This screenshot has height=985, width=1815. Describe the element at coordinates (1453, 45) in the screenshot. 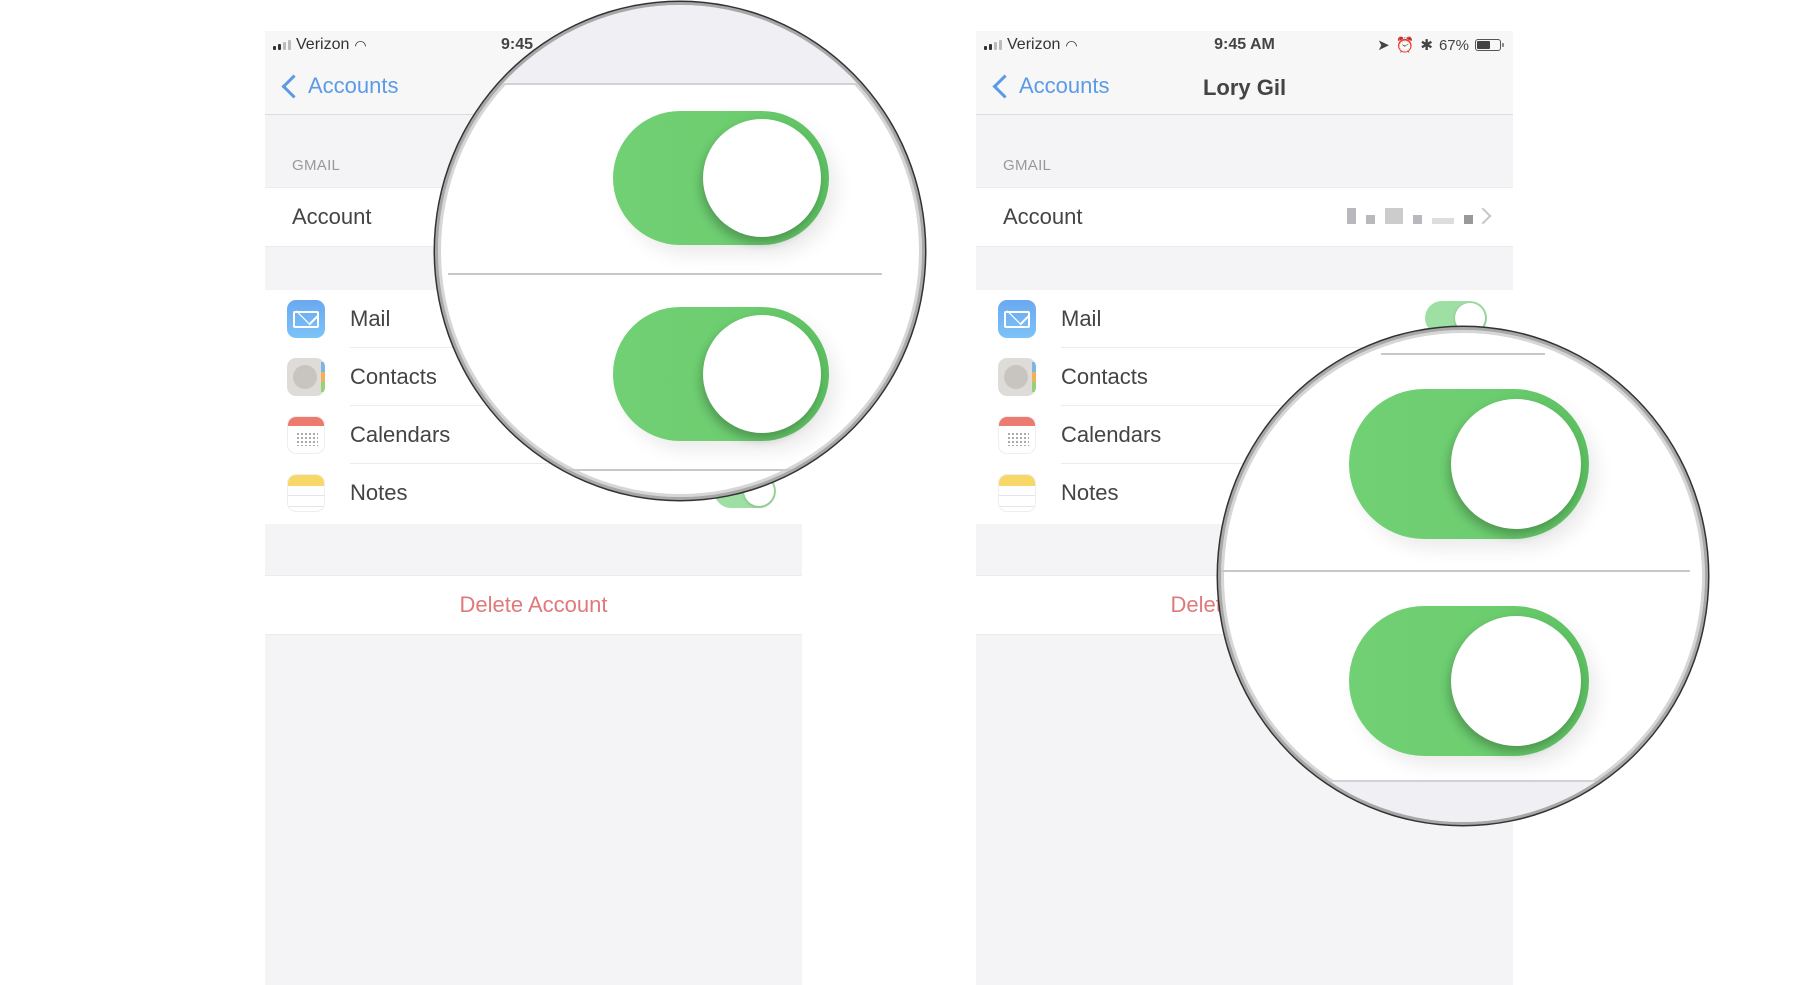

I see `battery-percent: 67%` at that location.